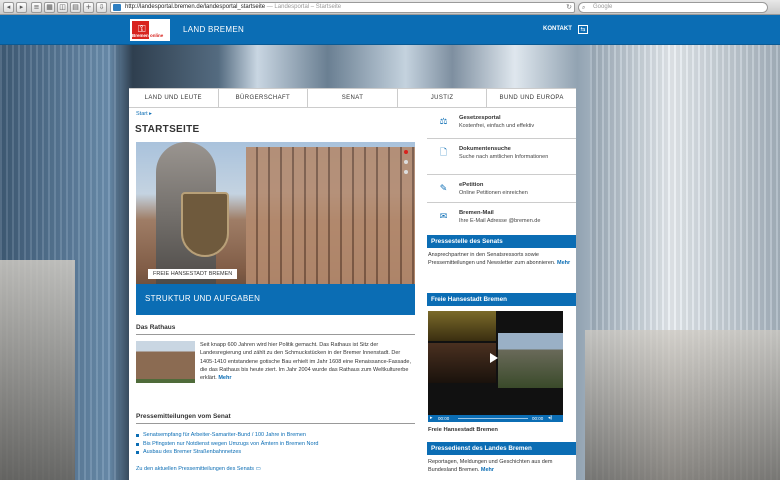 This screenshot has height=480, width=780. I want to click on reload-icon: ↻, so click(569, 7).